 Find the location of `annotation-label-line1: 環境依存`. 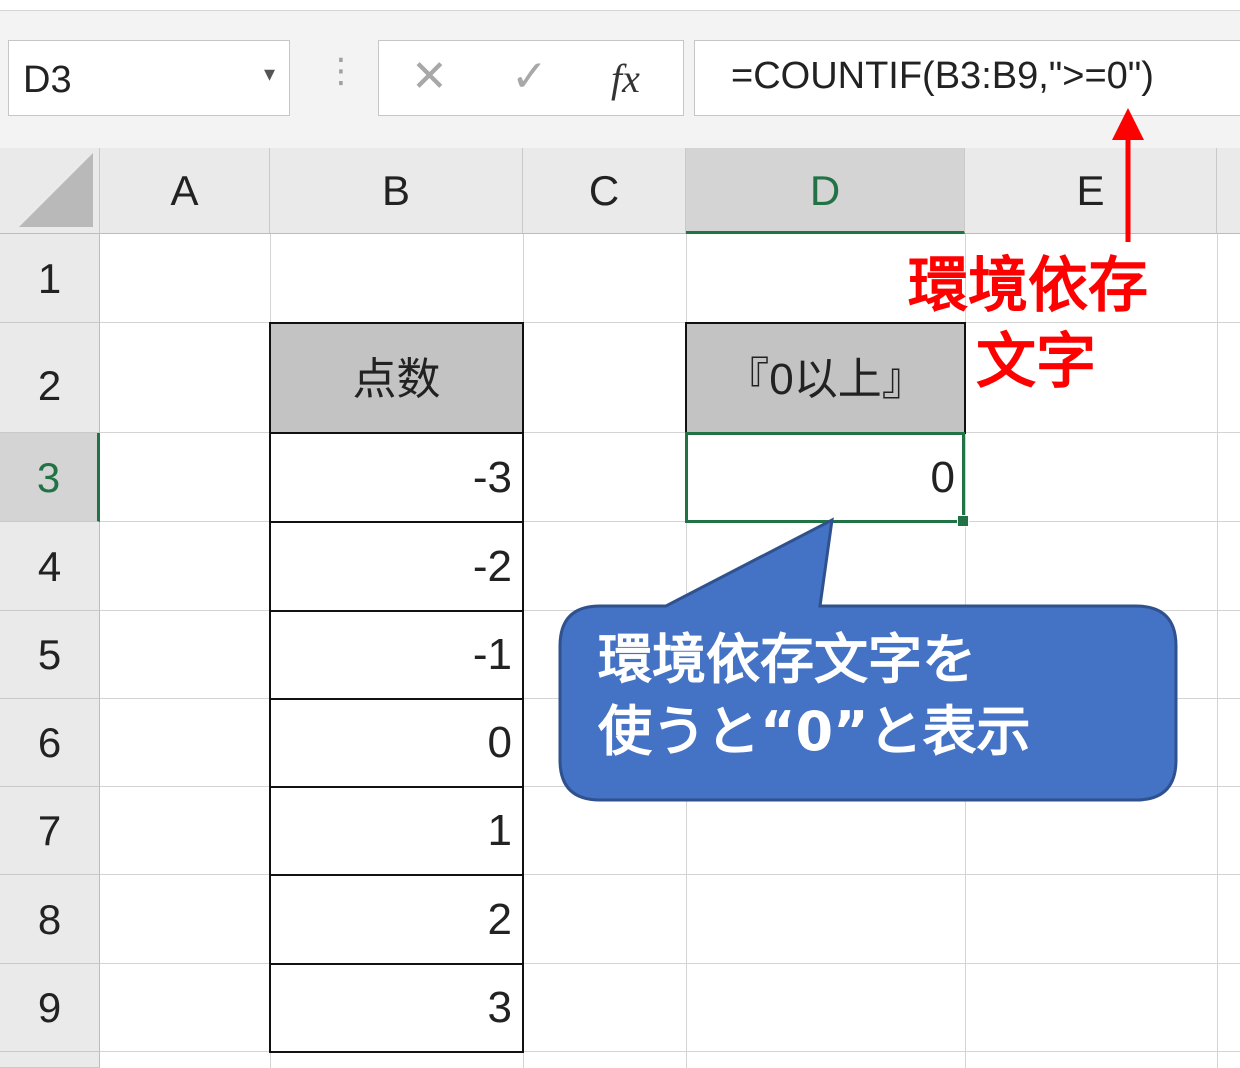

annotation-label-line1: 環境依存 is located at coordinates (1028, 286).